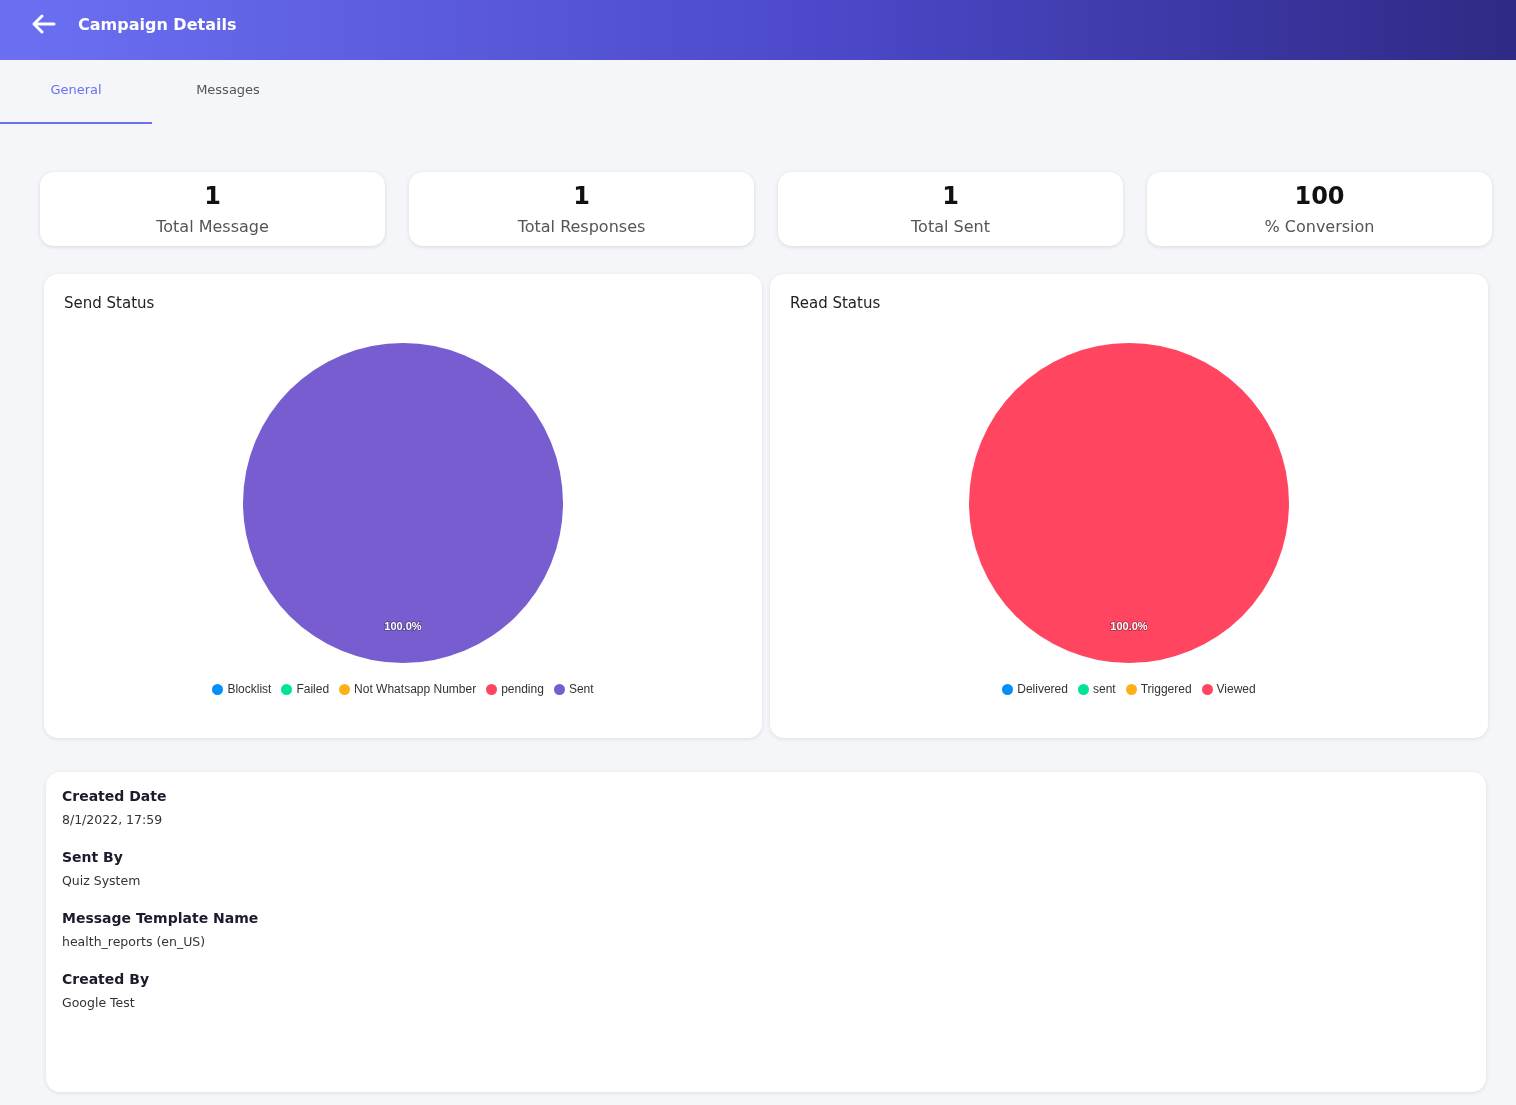 This screenshot has width=1516, height=1105. What do you see at coordinates (1319, 195) in the screenshot?
I see `stat-value: 100` at bounding box center [1319, 195].